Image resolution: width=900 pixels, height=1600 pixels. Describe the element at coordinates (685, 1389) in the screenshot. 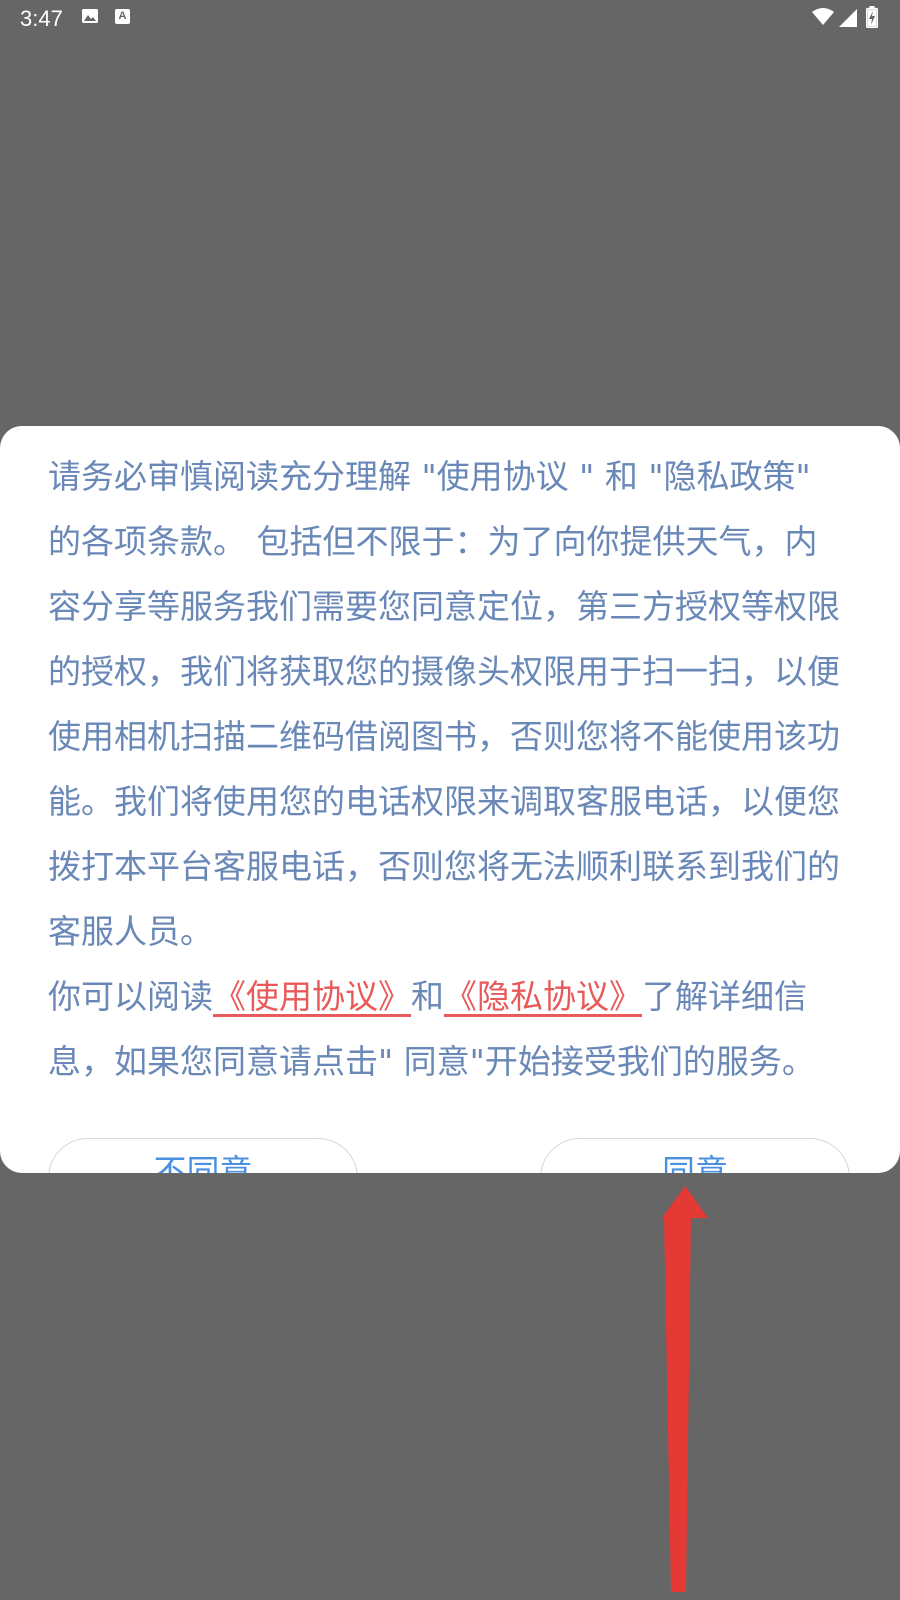

I see `annotation-arrow` at that location.